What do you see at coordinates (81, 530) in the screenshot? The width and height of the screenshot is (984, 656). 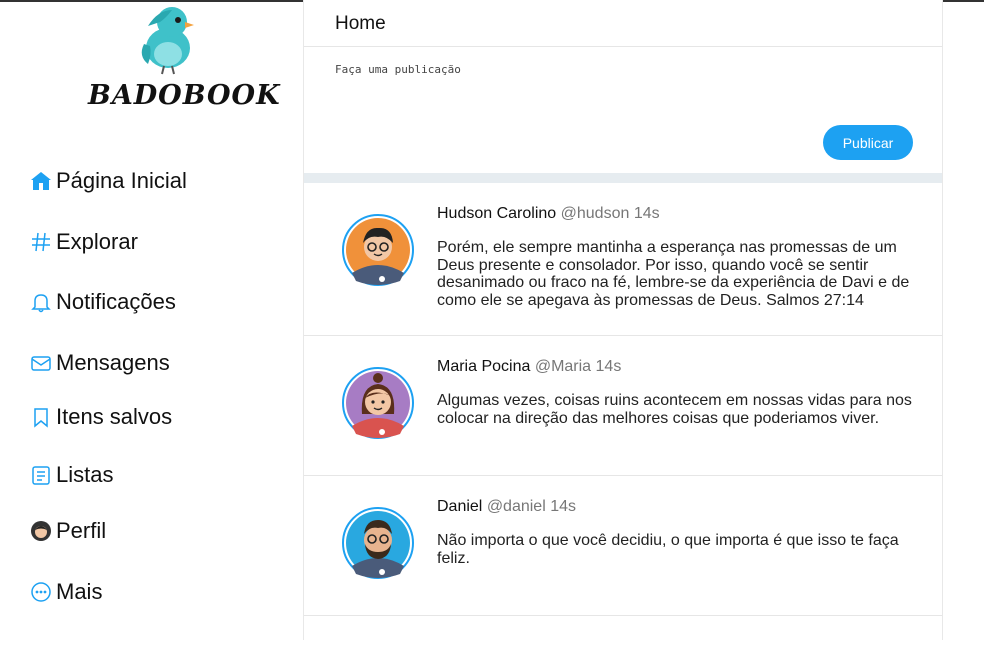 I see `sidebar-item-label: Perfil` at bounding box center [81, 530].